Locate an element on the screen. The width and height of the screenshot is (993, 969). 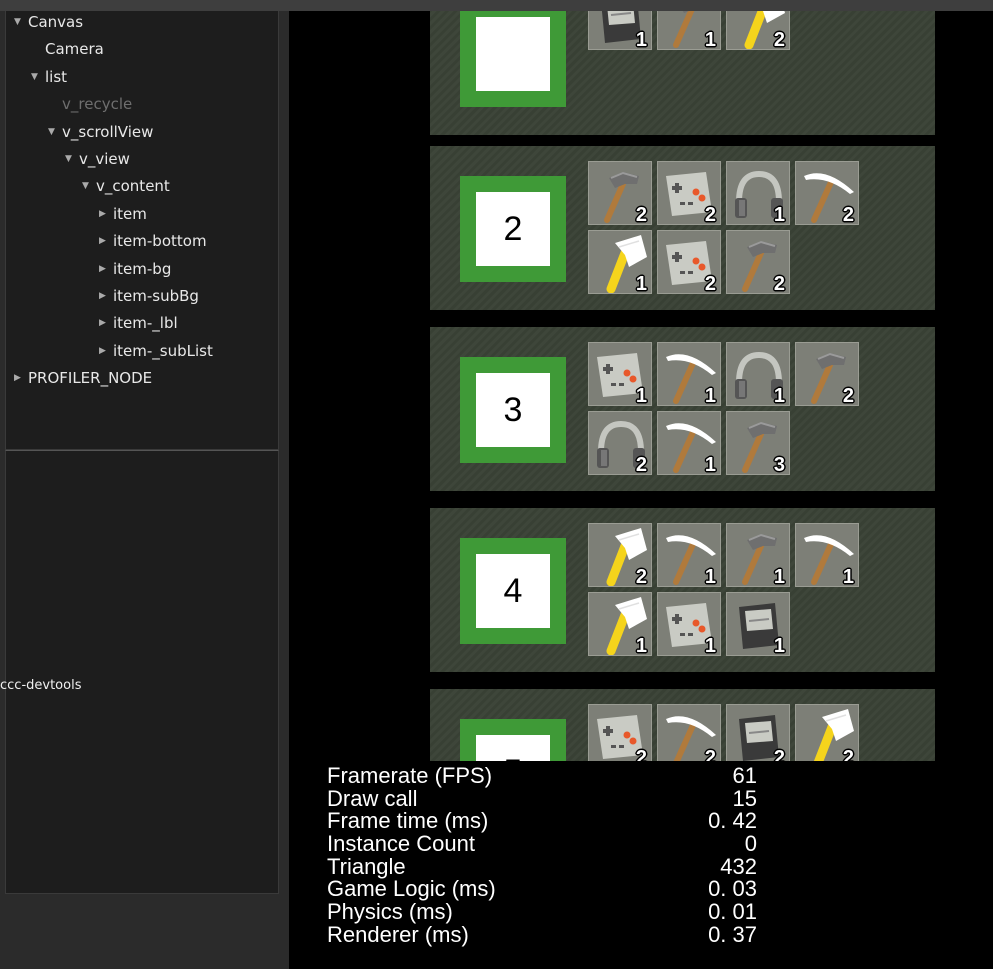
tree-node-item: ▶ item is located at coordinates (123, 214).